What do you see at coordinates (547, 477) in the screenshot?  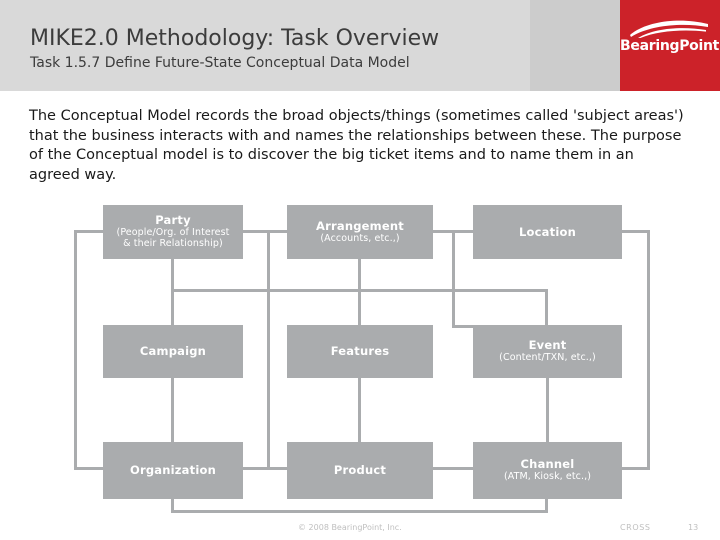 I see `node-channel-subtitle: (ATM, Kiosk, etc.,)` at bounding box center [547, 477].